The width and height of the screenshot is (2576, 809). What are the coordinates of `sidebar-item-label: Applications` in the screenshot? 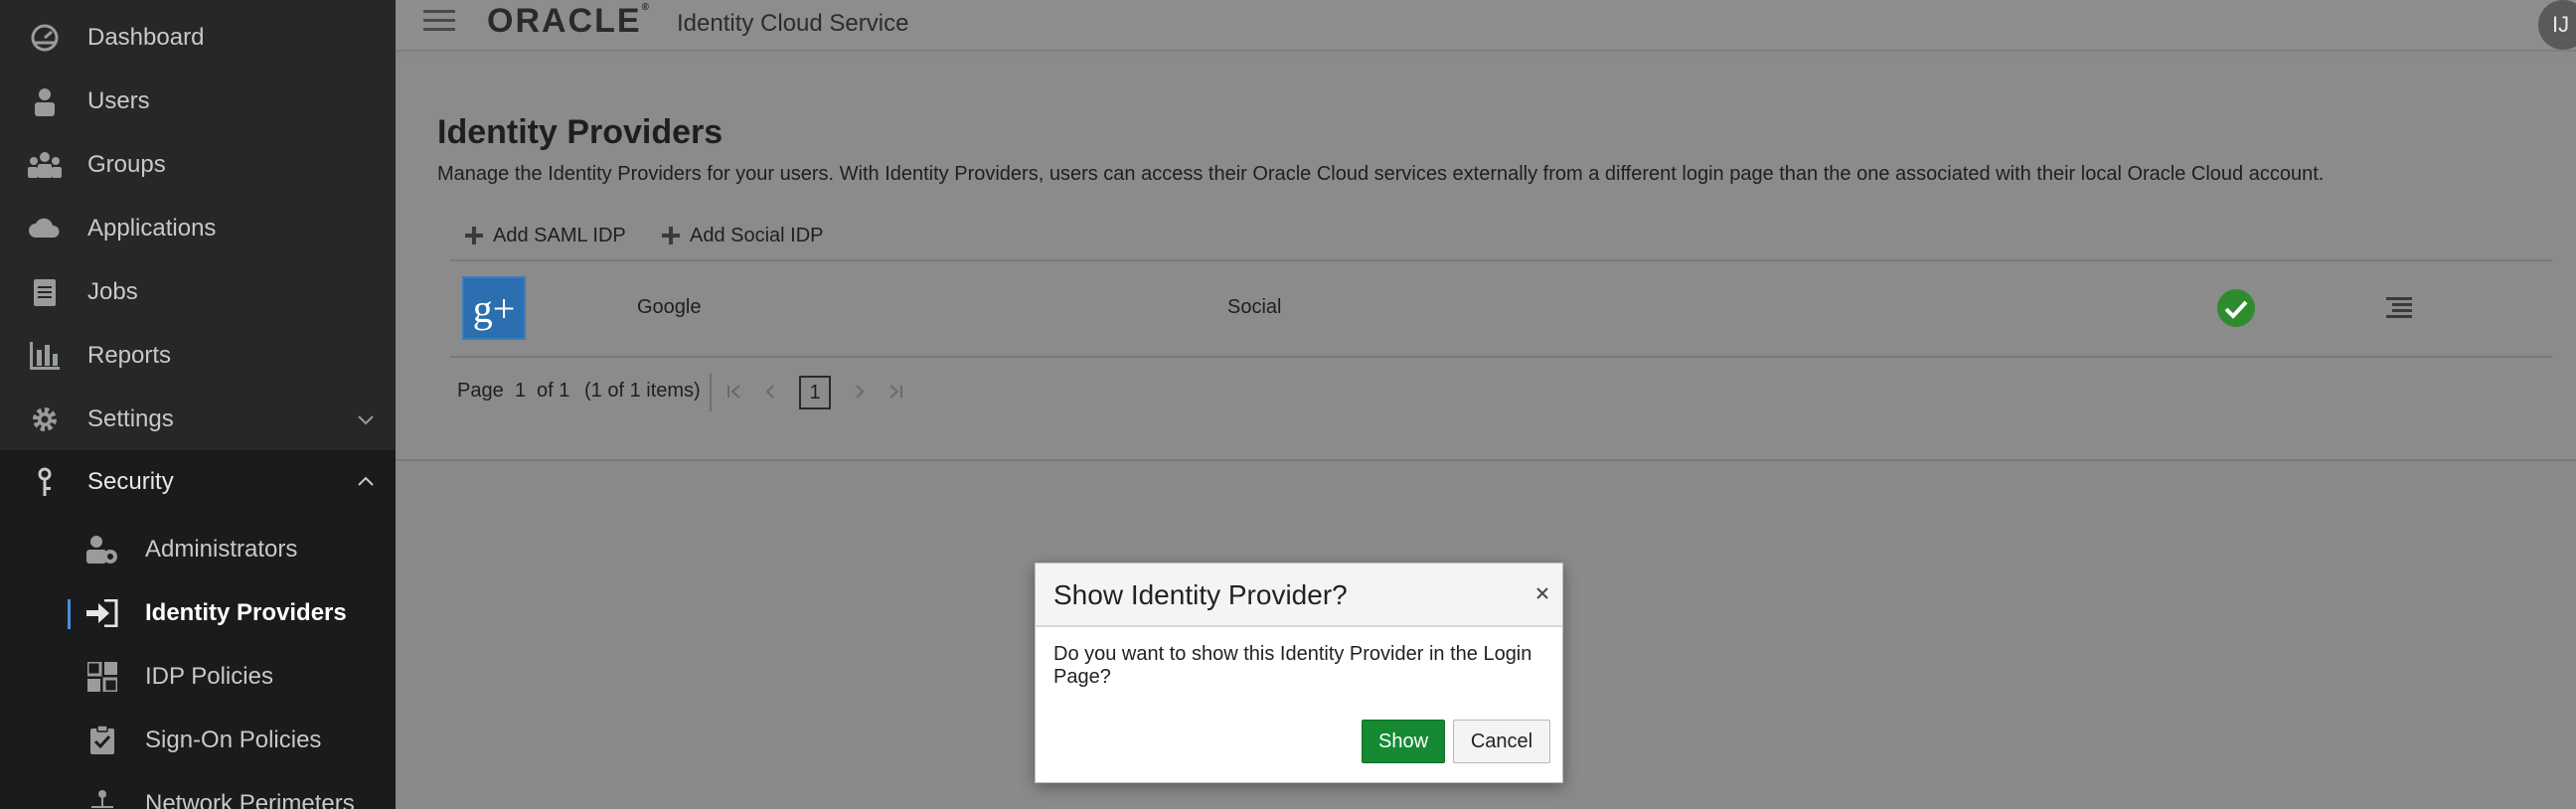 It's located at (152, 229).